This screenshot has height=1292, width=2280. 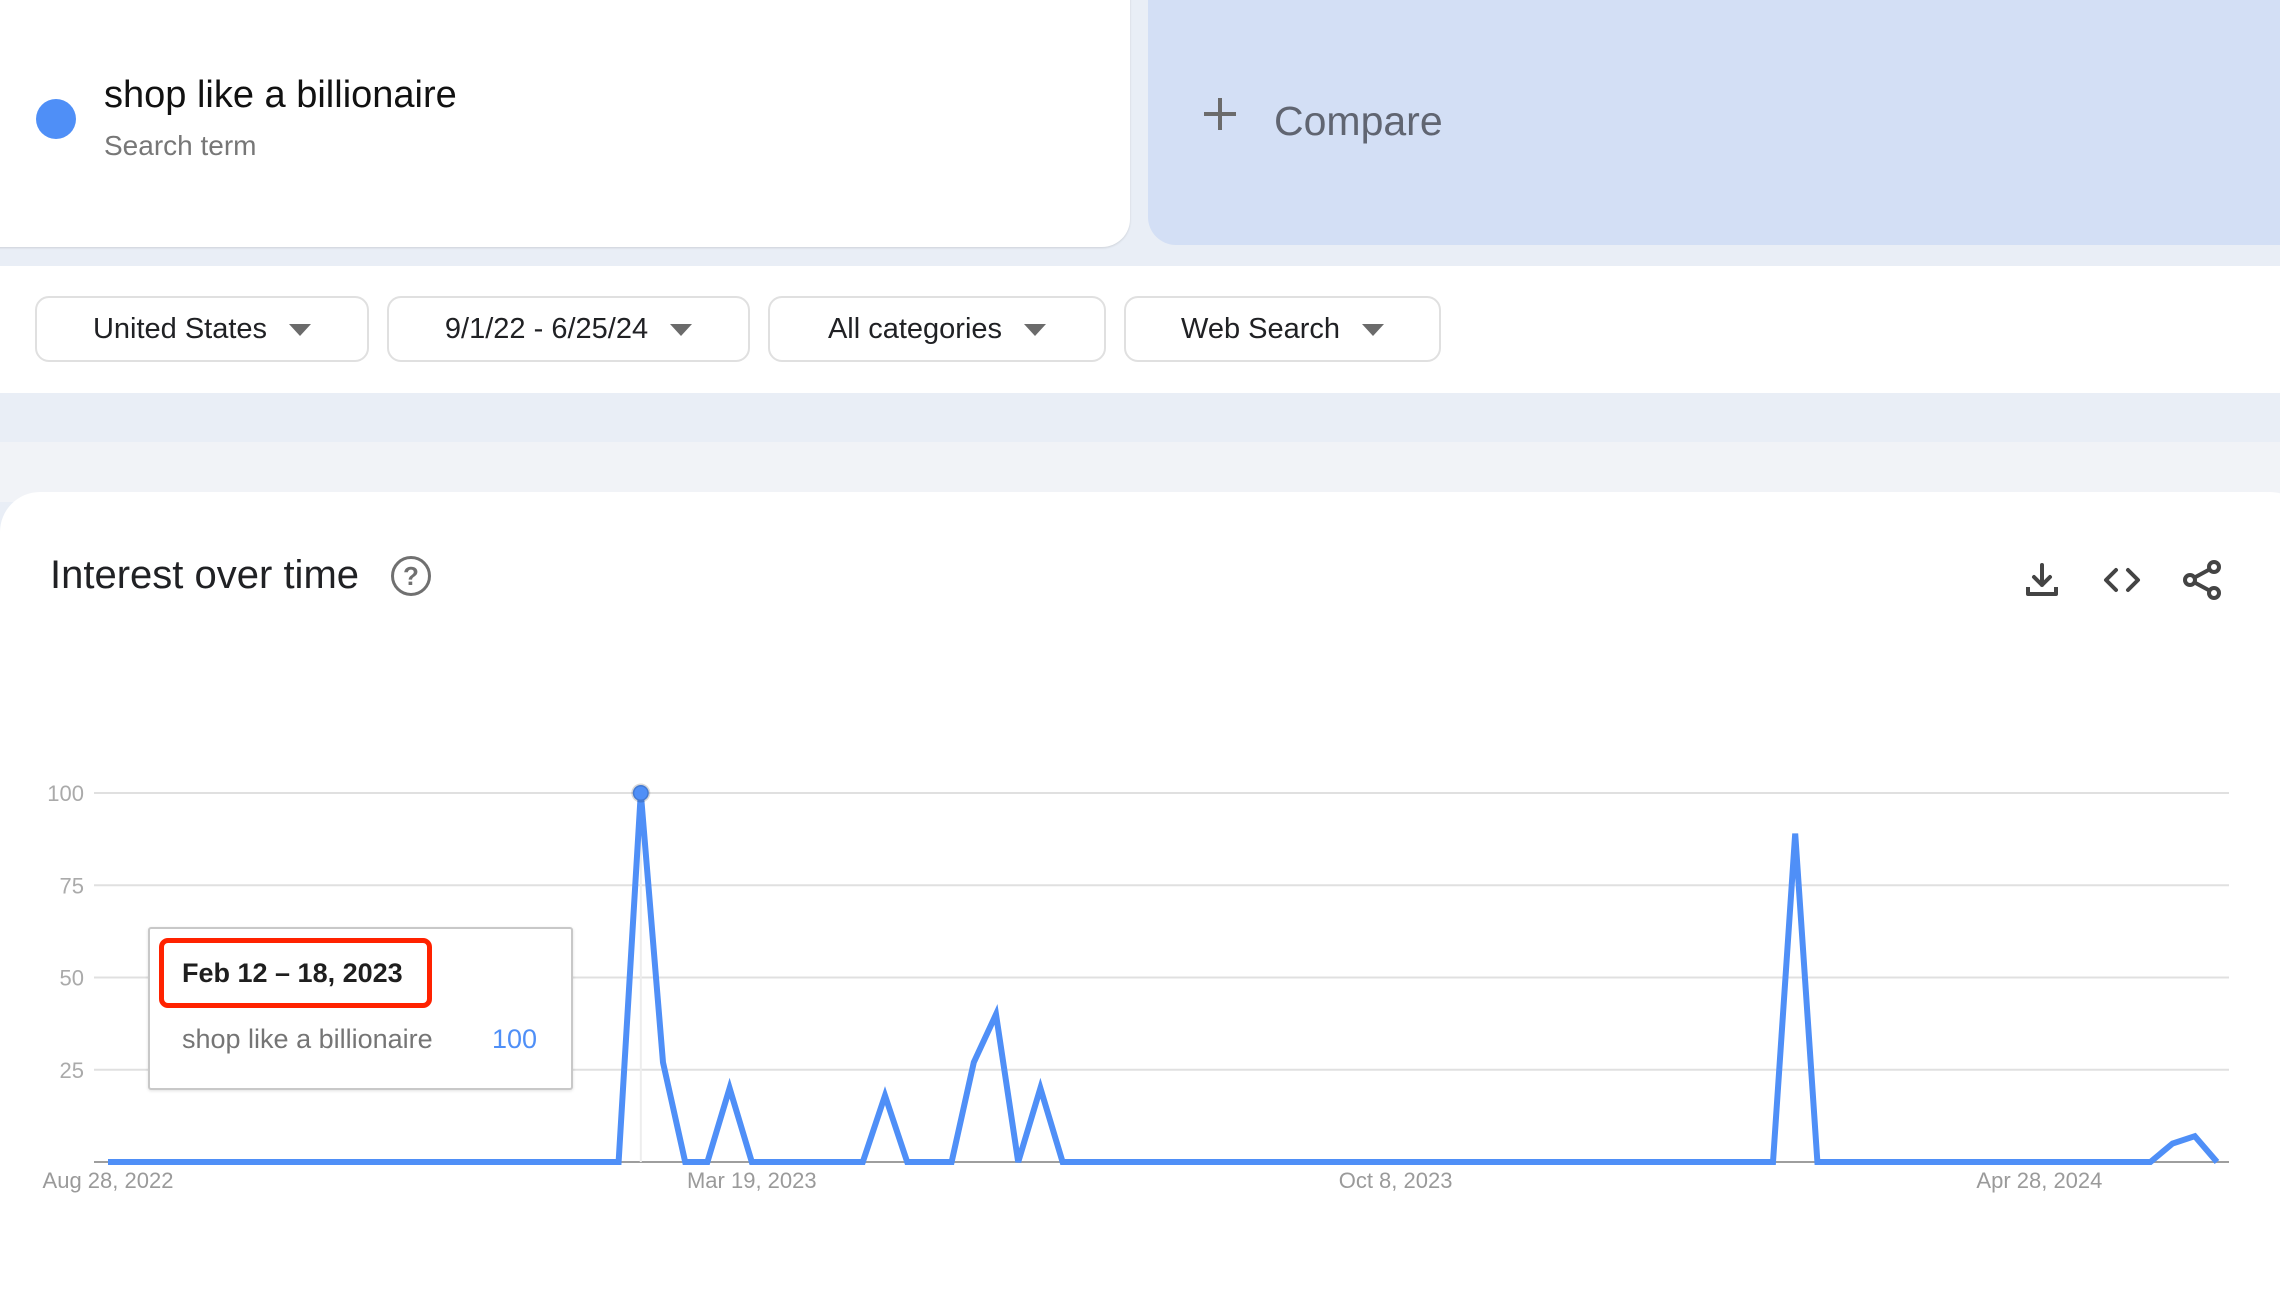 I want to click on highlighted-data-point, so click(x=641, y=793).